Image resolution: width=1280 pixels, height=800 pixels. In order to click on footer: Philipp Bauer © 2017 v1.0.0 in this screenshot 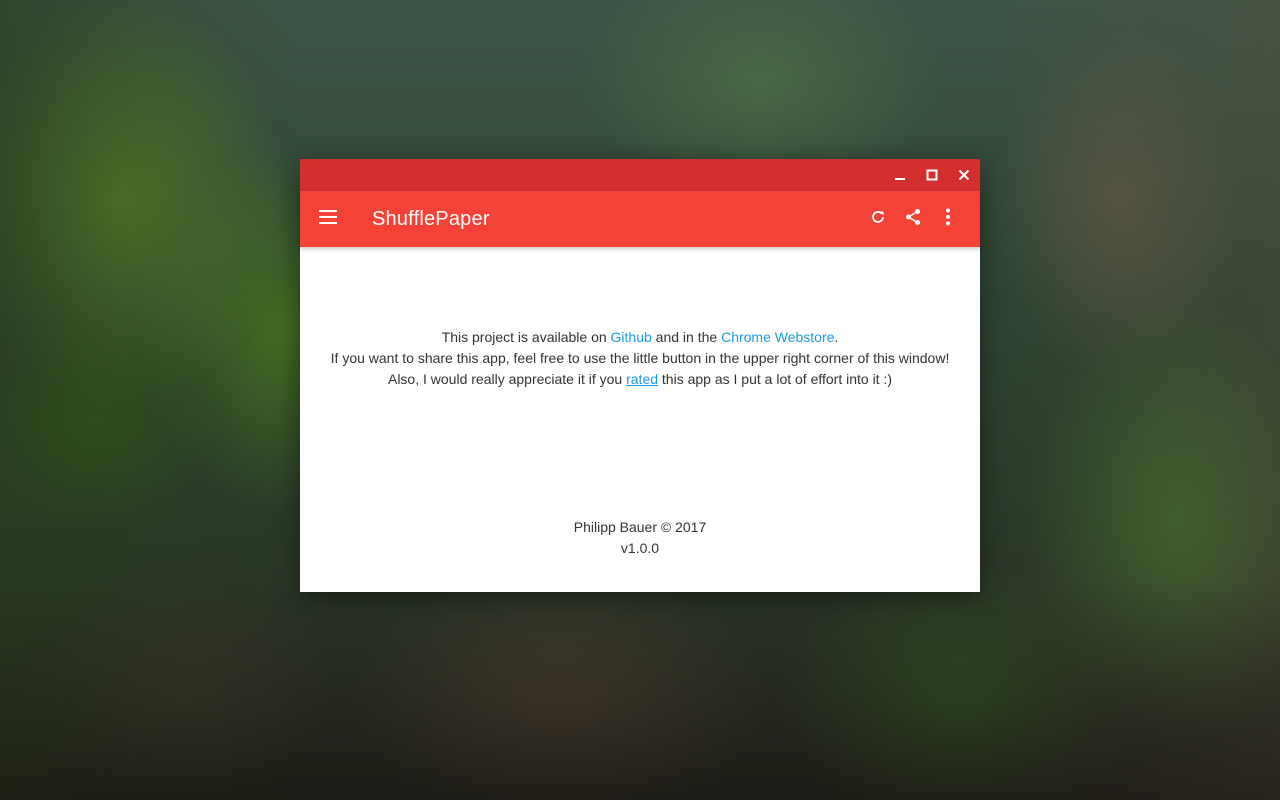, I will do `click(640, 538)`.